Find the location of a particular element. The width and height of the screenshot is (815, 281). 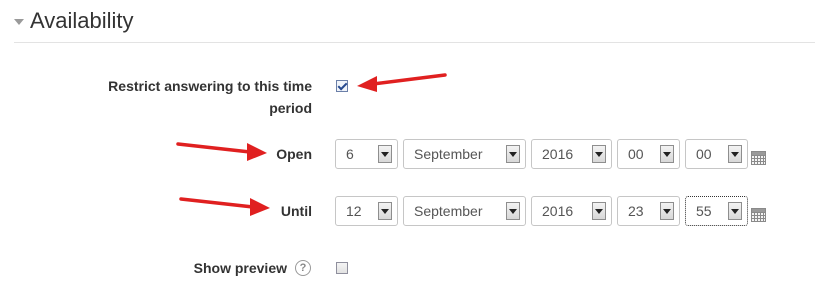

open-minute-select: 00 is located at coordinates (716, 154).